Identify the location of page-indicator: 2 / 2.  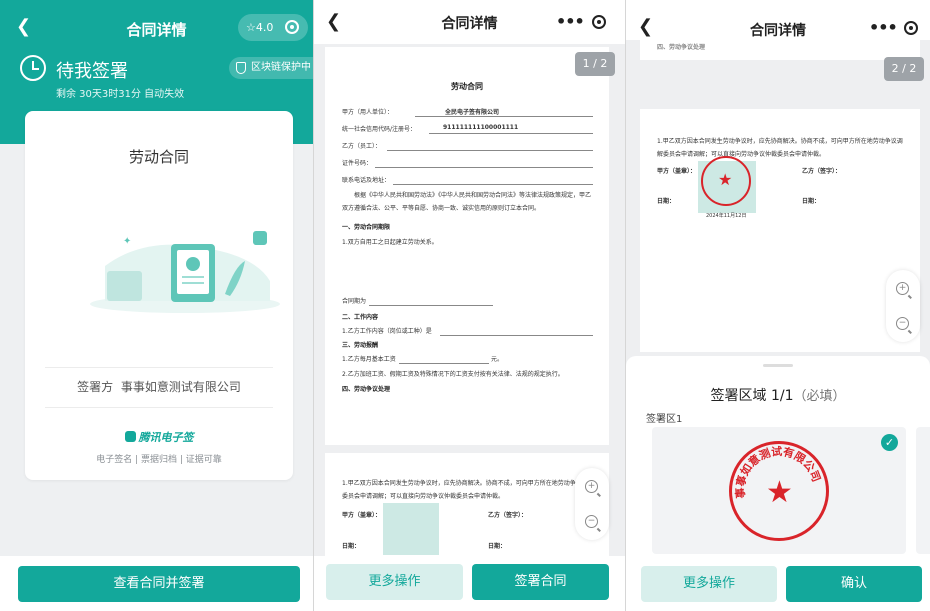
(904, 69).